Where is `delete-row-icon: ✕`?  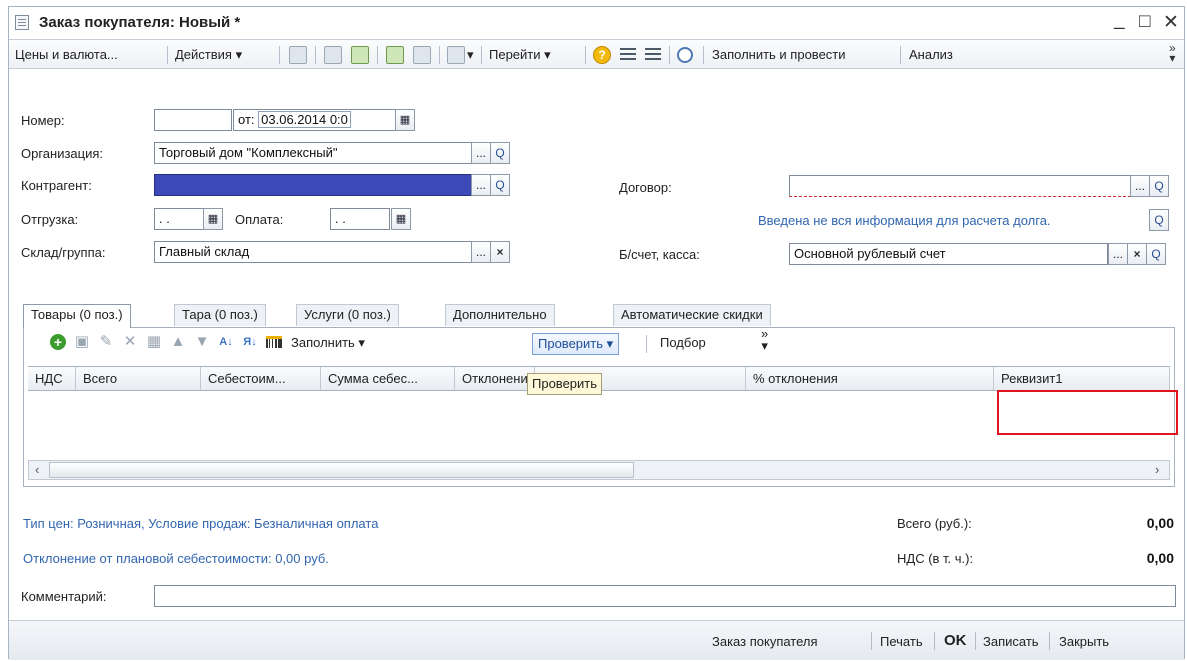 delete-row-icon: ✕ is located at coordinates (130, 342).